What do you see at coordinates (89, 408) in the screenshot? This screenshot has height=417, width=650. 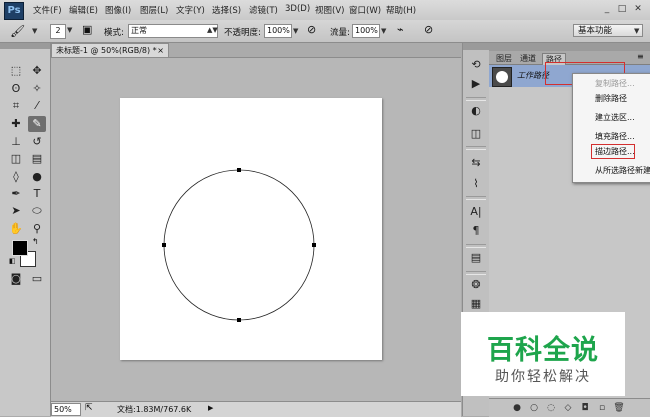 I see `export-icon: ⇱` at bounding box center [89, 408].